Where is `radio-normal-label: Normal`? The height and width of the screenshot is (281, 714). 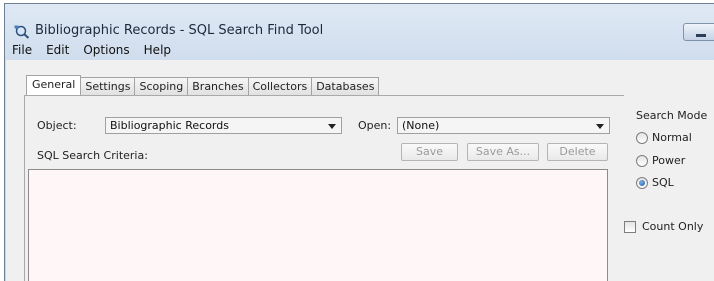
radio-normal-label: Normal is located at coordinates (672, 137).